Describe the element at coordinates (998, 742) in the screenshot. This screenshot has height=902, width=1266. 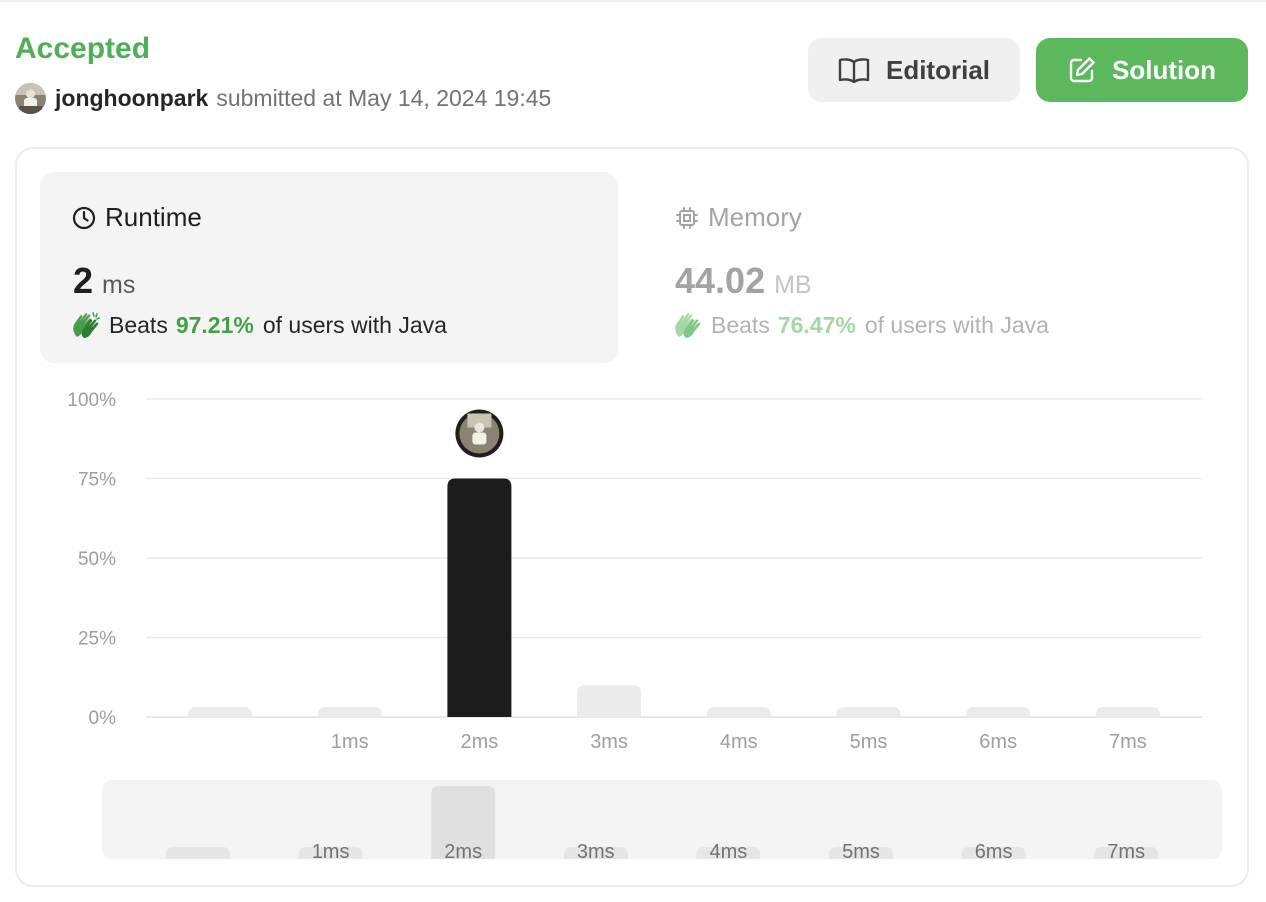
I see `x-tick-label: 6ms` at that location.